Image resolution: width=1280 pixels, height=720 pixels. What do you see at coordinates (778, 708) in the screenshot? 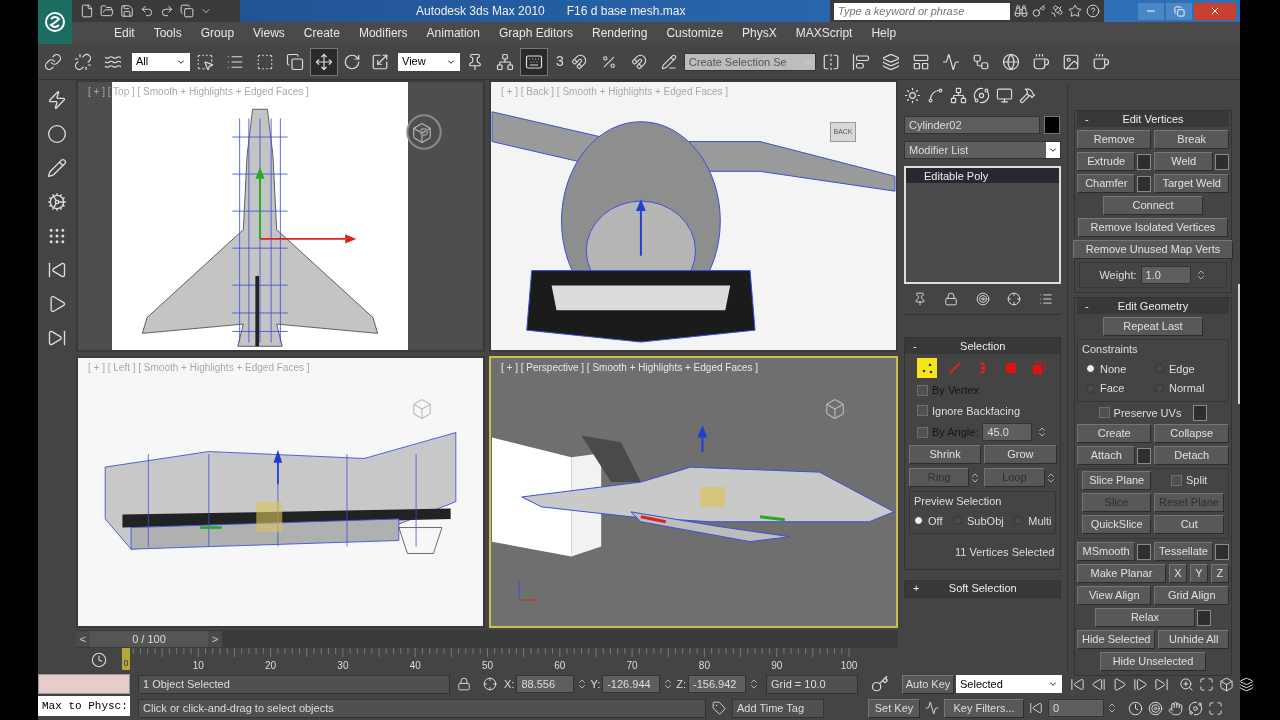
I see `add-time-tag-button: Add Time Tag` at bounding box center [778, 708].